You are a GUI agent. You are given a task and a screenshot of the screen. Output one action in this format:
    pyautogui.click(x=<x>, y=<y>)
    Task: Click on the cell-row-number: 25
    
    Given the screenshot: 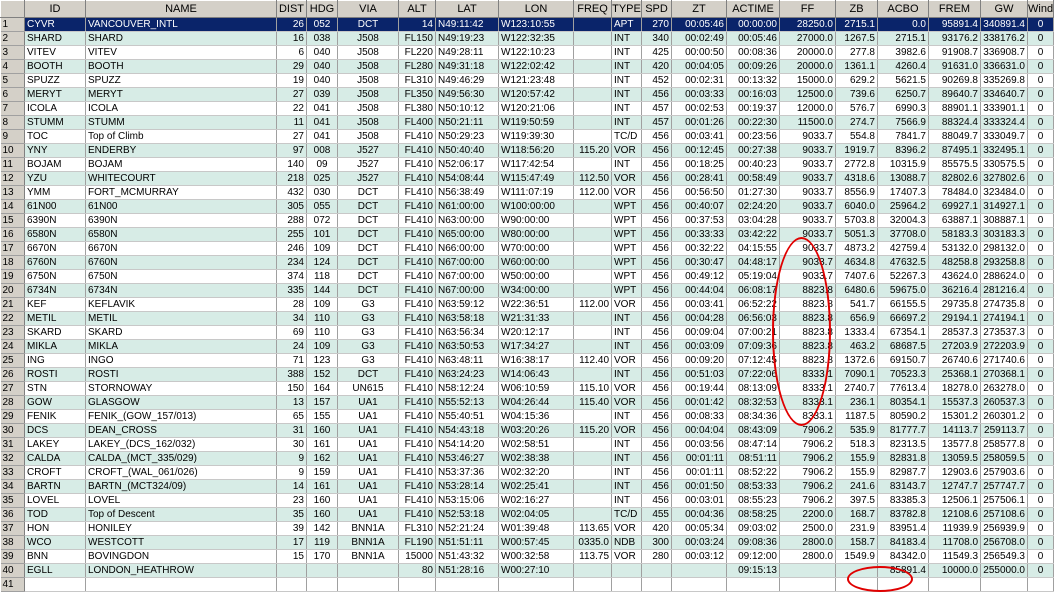 What is the action you would take?
    pyautogui.click(x=12, y=360)
    